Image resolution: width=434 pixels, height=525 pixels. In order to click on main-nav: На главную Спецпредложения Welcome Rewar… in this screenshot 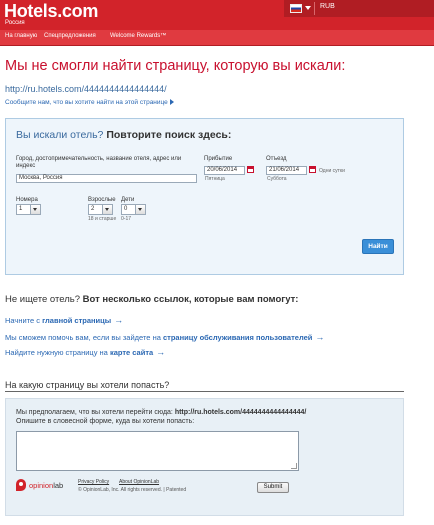, I will do `click(217, 38)`.